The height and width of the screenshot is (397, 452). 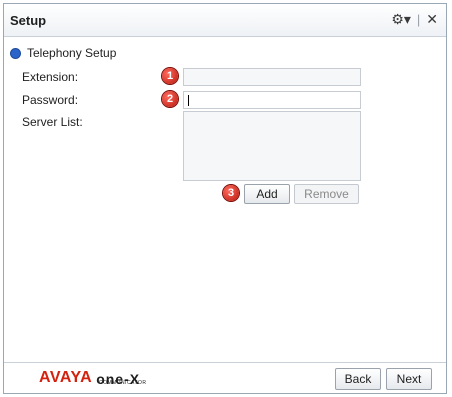 I want to click on text-caret, so click(x=188, y=100).